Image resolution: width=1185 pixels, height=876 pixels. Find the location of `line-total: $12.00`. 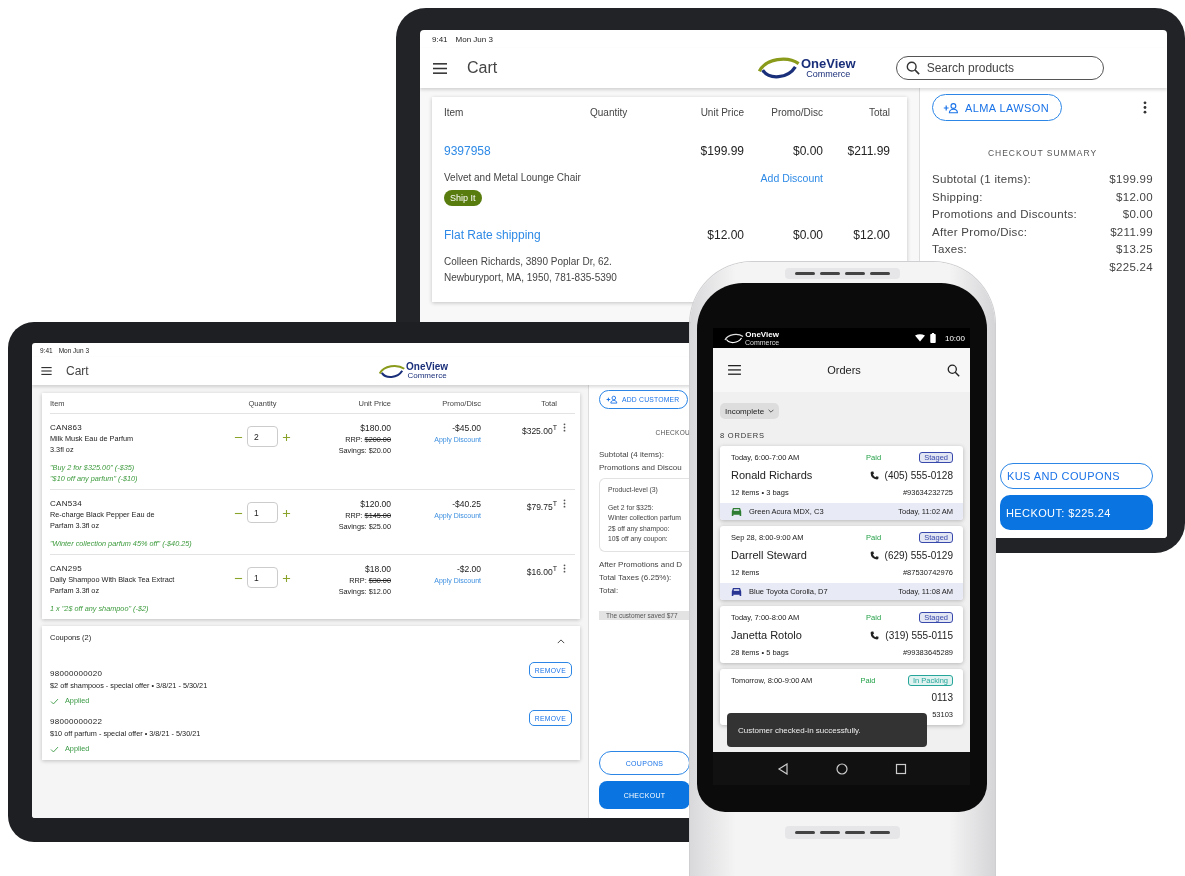

line-total: $12.00 is located at coordinates (871, 235).